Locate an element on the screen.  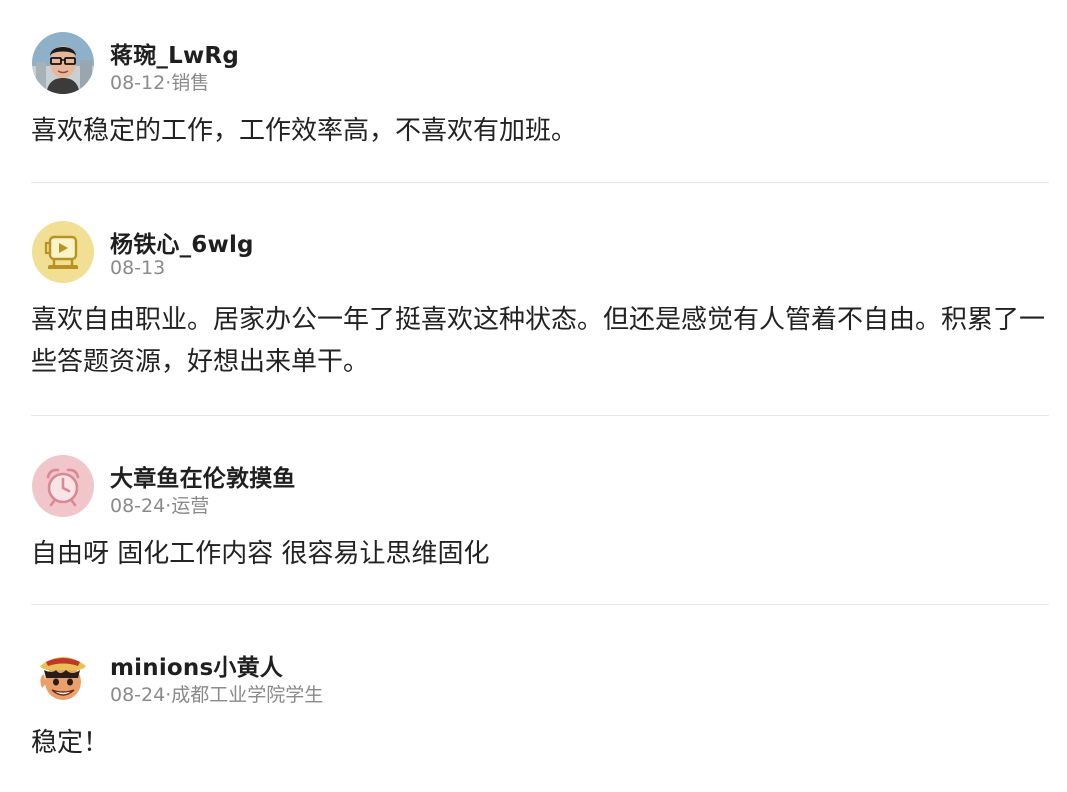
username: 蒋琬_LwRg is located at coordinates (174, 53).